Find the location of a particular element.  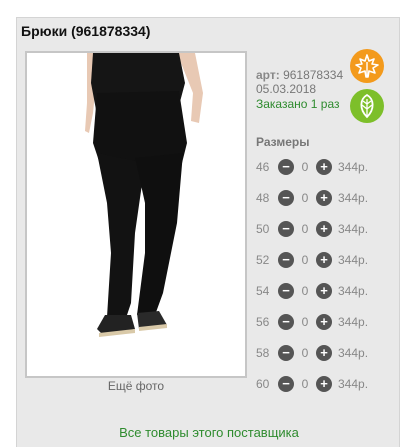

size-row: 46−0 +344р. is located at coordinates (326, 167).